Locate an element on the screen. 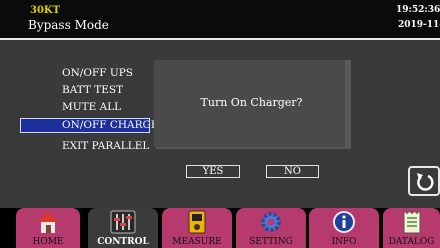 The image size is (440, 248). notepad-icon is located at coordinates (411, 222).